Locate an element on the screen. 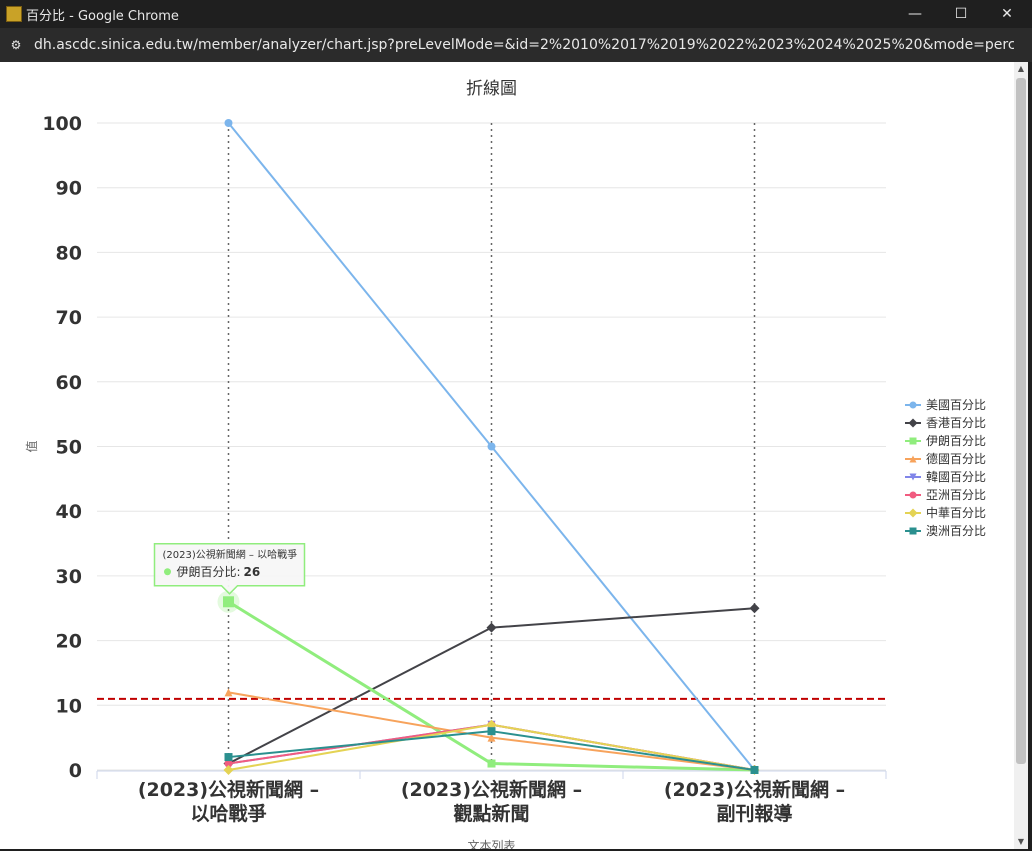 This screenshot has height=851, width=1032. y-tick-label: 30 is located at coordinates (69, 577).